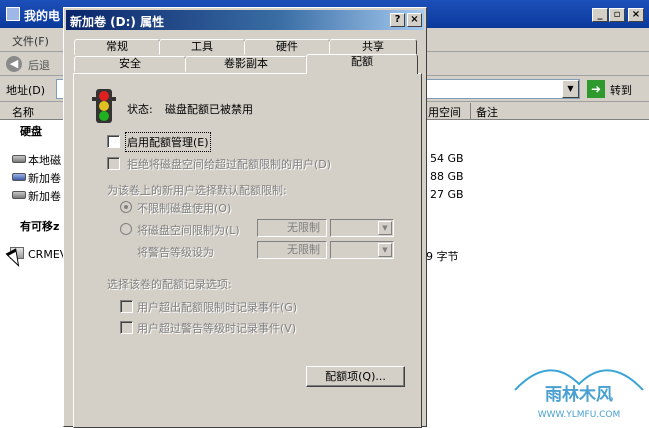  Describe the element at coordinates (14, 64) in the screenshot. I see `back-arrow-icon: ◀` at that location.